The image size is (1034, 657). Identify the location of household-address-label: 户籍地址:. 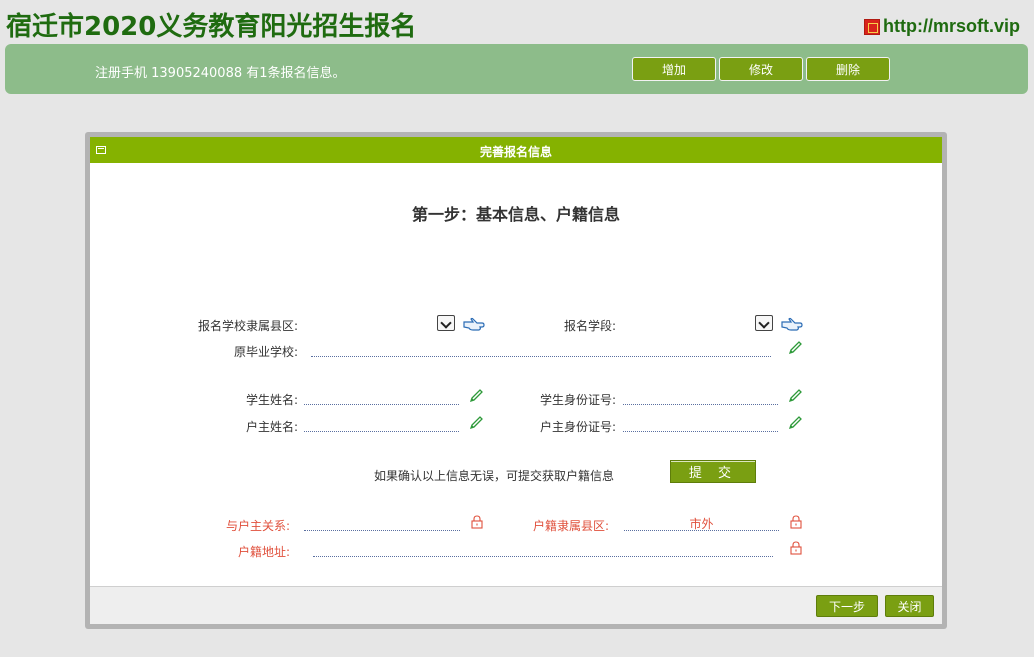
(263, 552).